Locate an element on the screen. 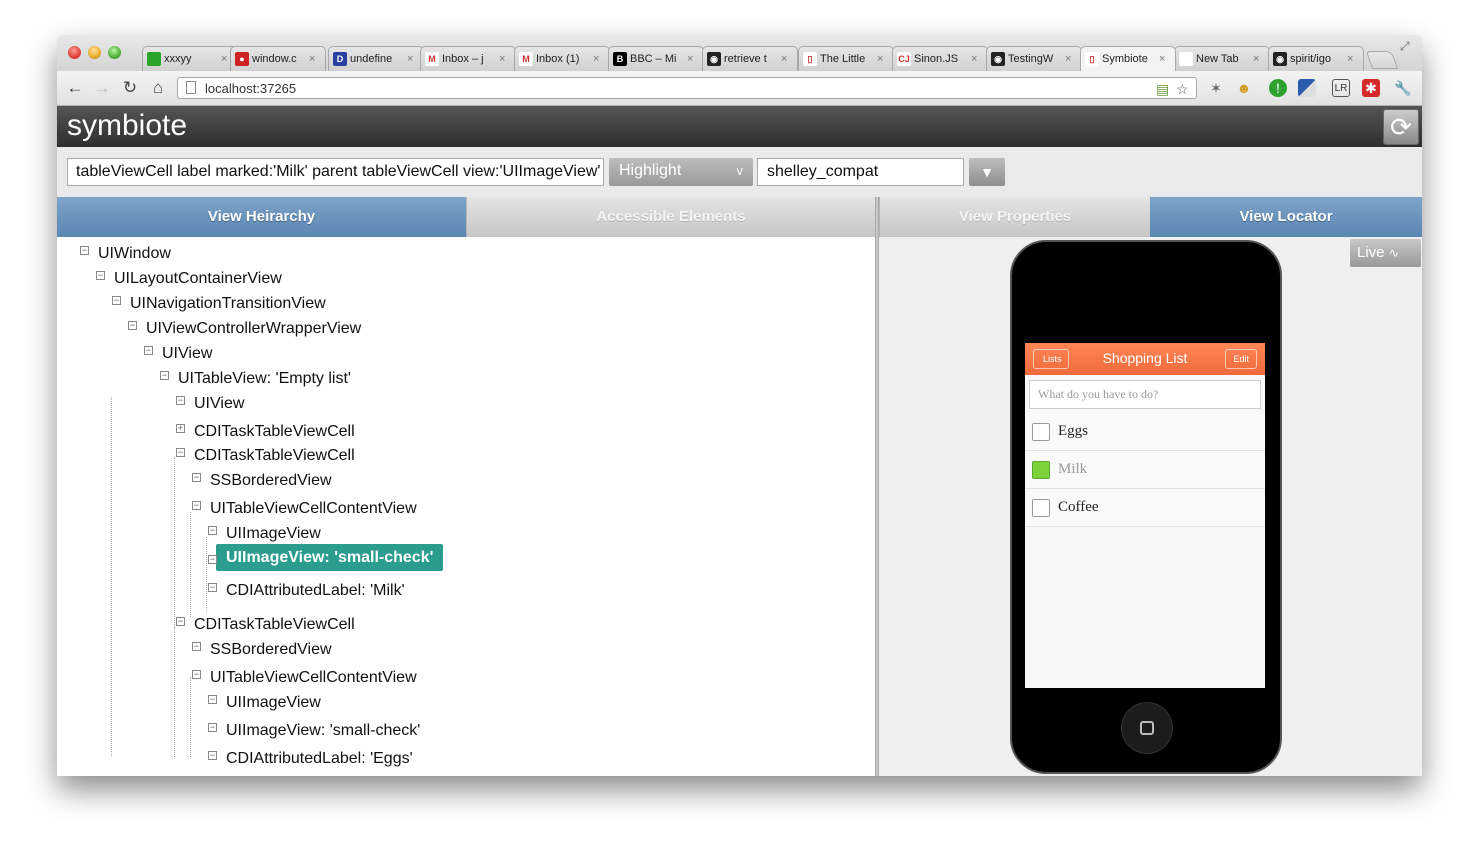 The height and width of the screenshot is (856, 1479). tab-accessible-elements: Accessible Elements is located at coordinates (670, 217).